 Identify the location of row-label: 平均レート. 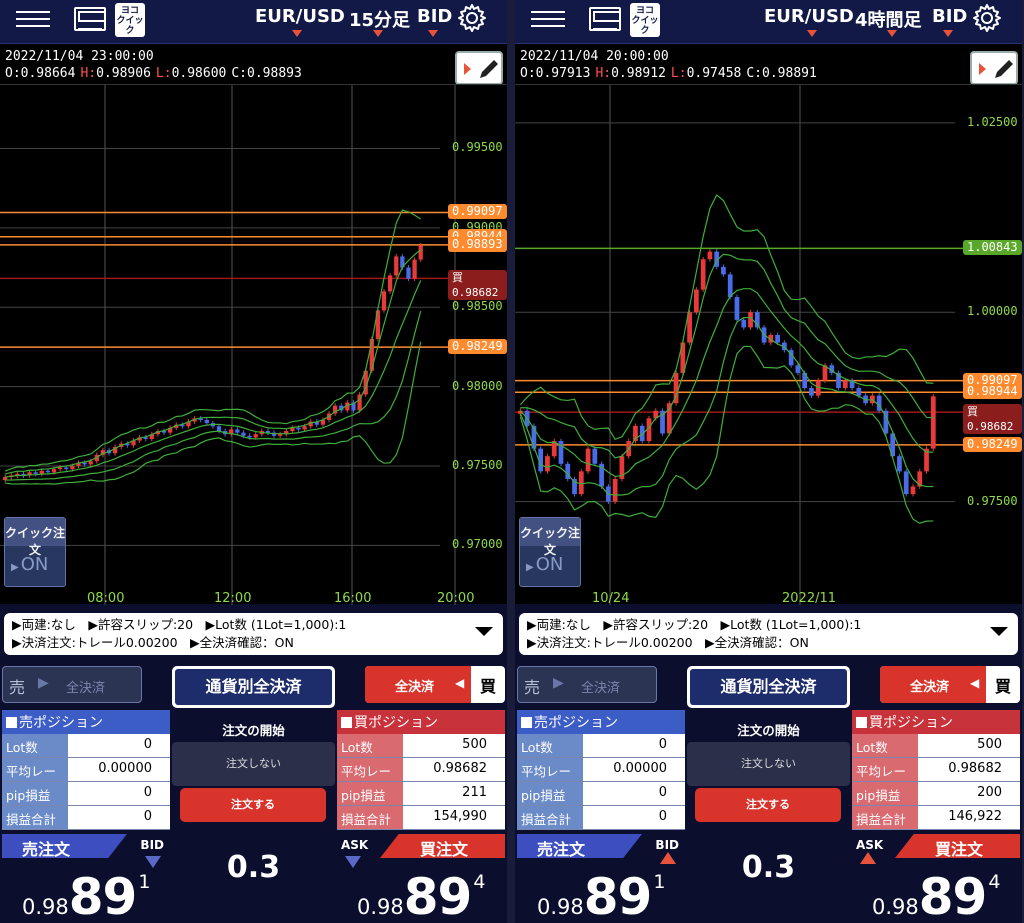
(370, 778).